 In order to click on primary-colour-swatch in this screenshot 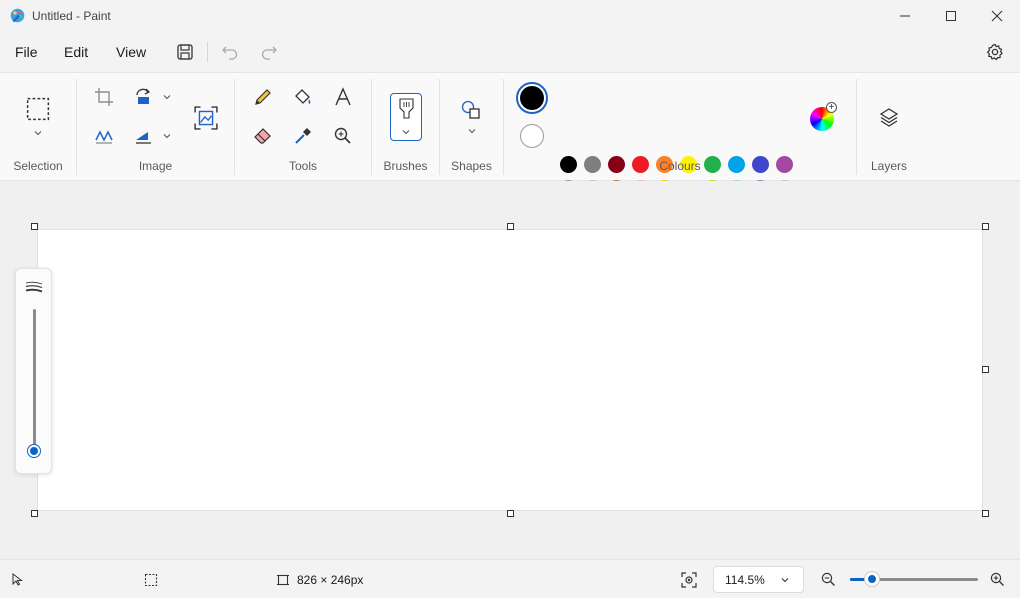, I will do `click(532, 98)`.